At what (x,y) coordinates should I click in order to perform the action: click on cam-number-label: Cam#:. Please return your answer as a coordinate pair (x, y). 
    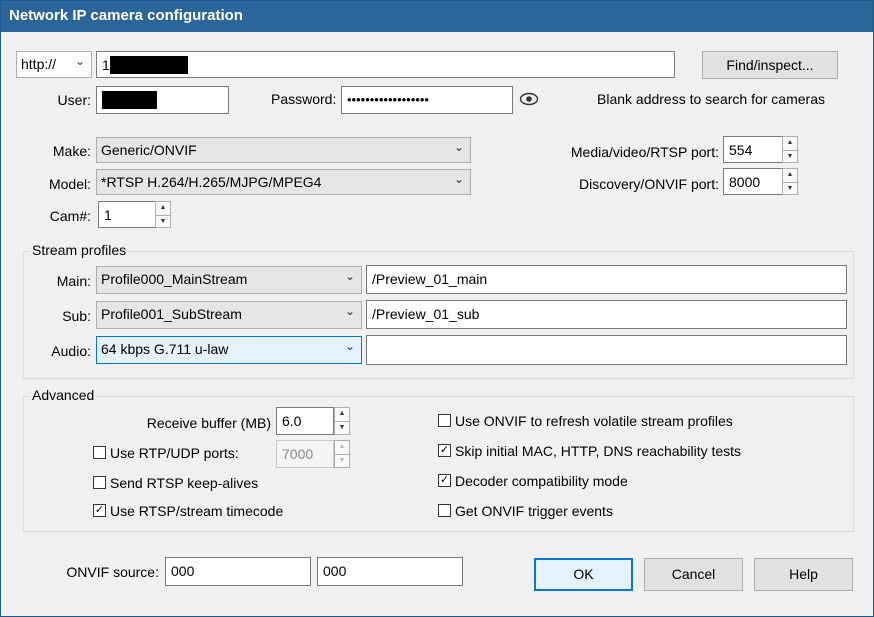
    Looking at the image, I should click on (70, 216).